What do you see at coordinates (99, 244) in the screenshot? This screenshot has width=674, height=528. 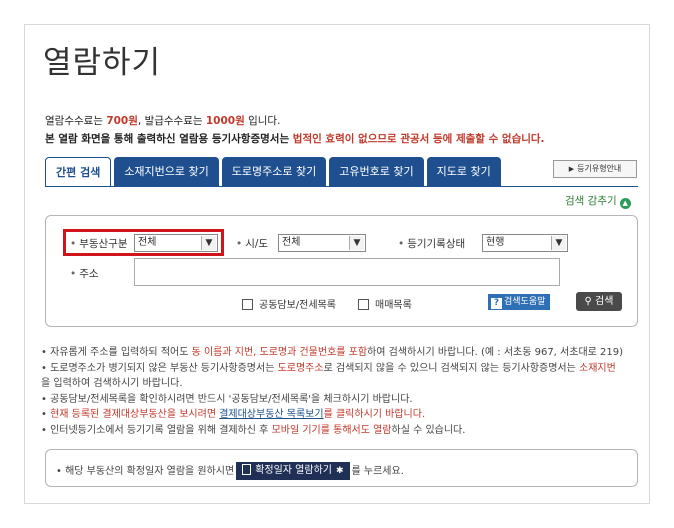 I see `property-type-label: • 부동산구분` at bounding box center [99, 244].